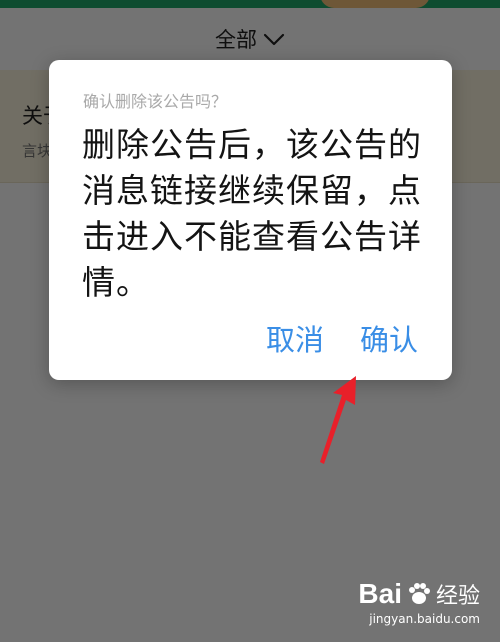 The image size is (500, 642). I want to click on watermark-brand-suffix: 经验, so click(457, 596).